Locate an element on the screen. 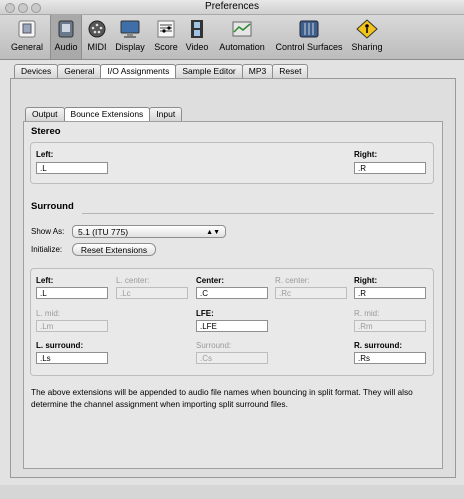 The height and width of the screenshot is (499, 464). l-mid-field: .Lm is located at coordinates (72, 326).